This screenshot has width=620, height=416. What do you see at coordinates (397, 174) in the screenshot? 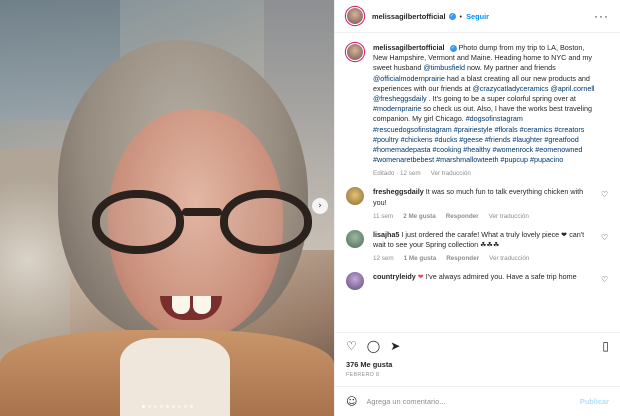
I see `edited-label: Editado · 12 sem` at bounding box center [397, 174].